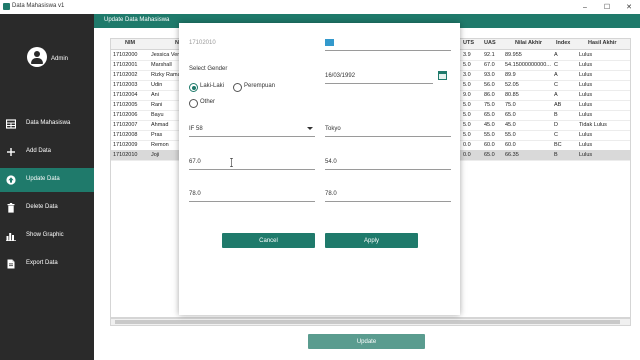 This screenshot has width=640, height=360. Describe the element at coordinates (602, 43) in the screenshot. I see `column-header-hasil-akhir: Hasil Akhir` at that location.